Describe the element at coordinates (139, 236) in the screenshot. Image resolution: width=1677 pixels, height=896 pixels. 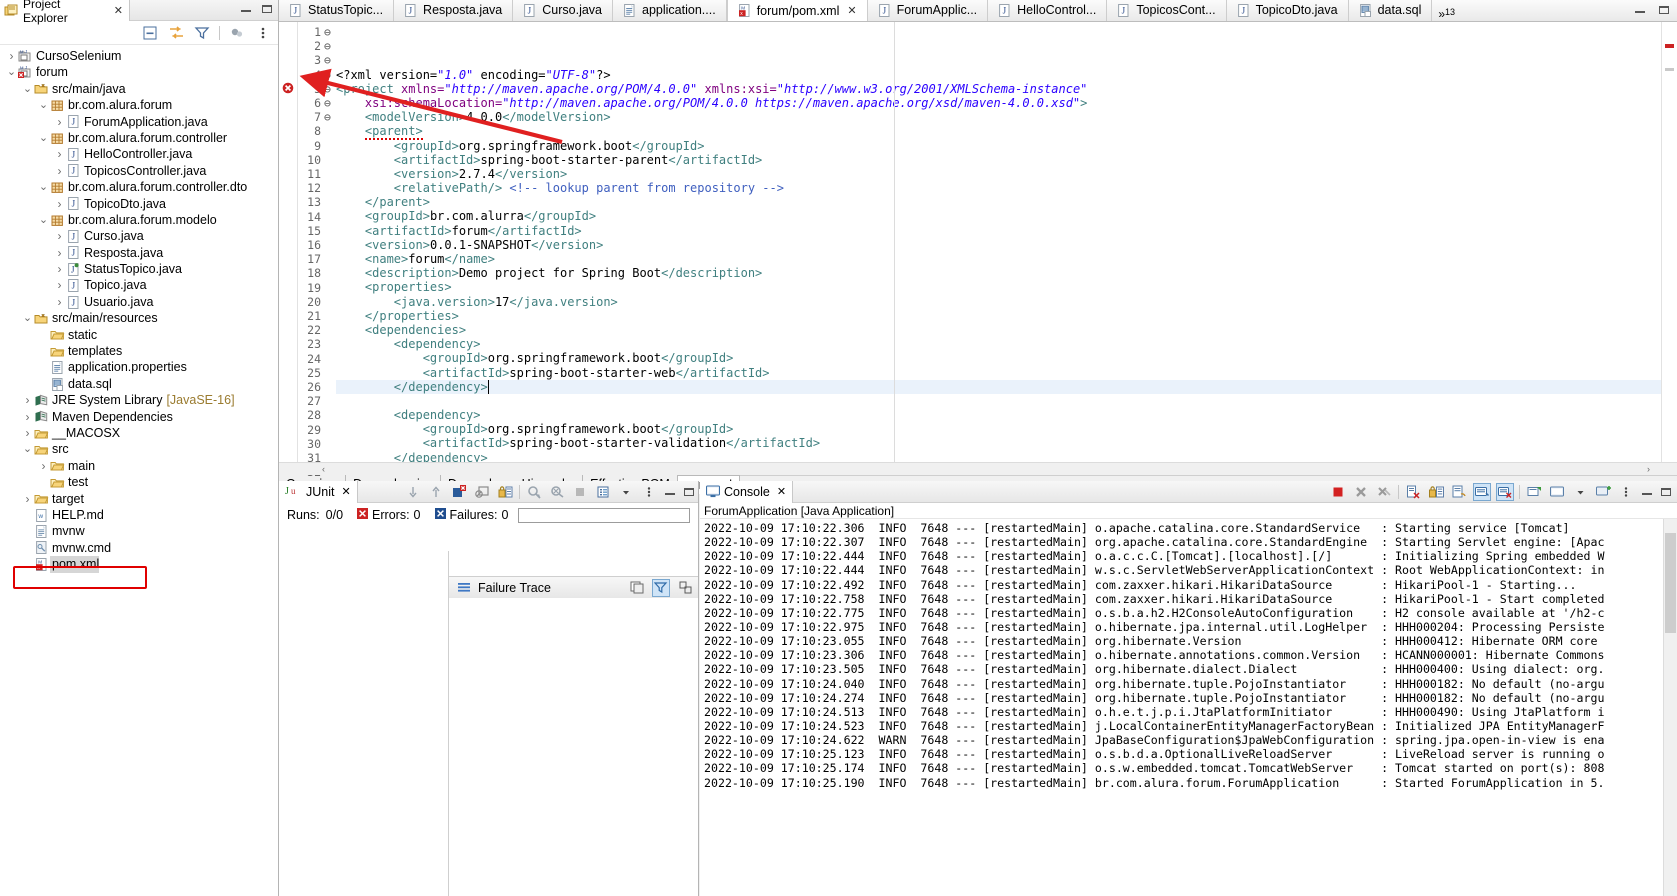
I see `tree-item-curso-java: › J Curso.java` at that location.